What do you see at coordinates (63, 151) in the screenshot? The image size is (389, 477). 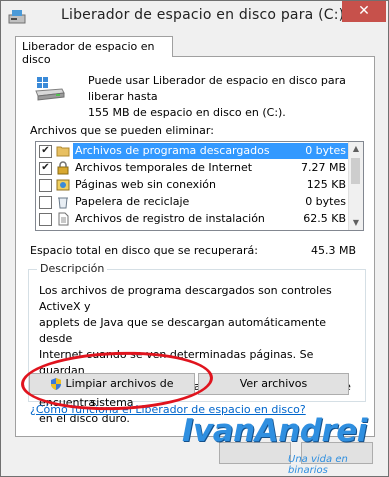 I see `folder-icon` at bounding box center [63, 151].